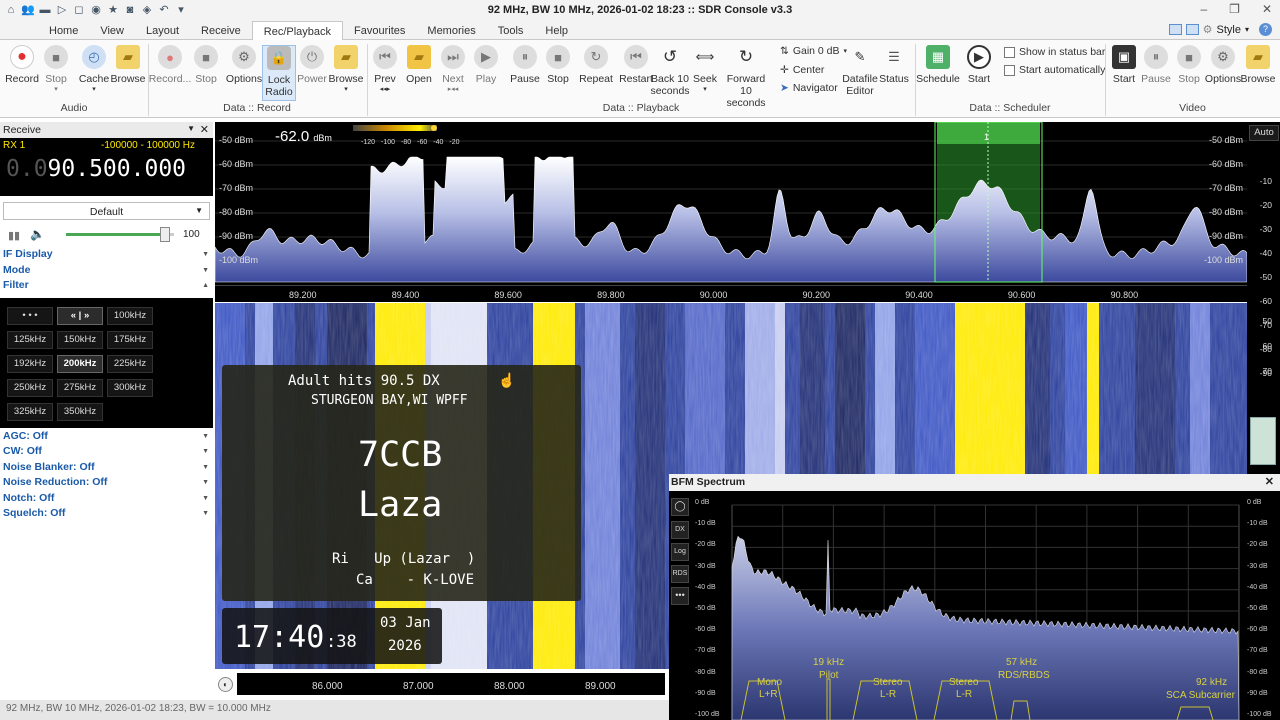 The width and height of the screenshot is (1280, 720). I want to click on ribbon-tab-home: Home, so click(63, 30).